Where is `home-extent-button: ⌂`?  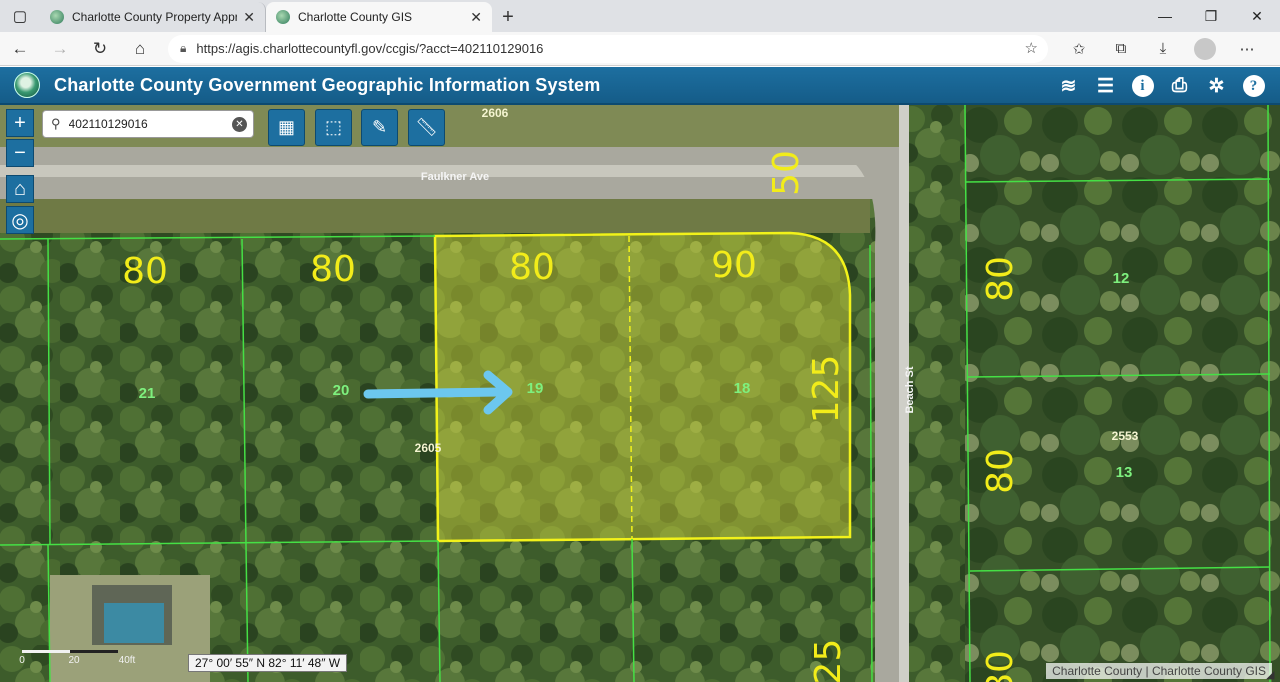 home-extent-button: ⌂ is located at coordinates (20, 189).